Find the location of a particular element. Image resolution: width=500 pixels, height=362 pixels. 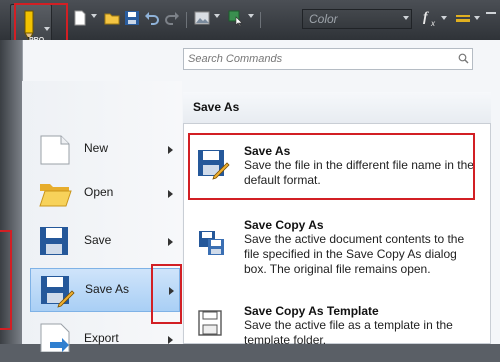

image-icon is located at coordinates (202, 18).